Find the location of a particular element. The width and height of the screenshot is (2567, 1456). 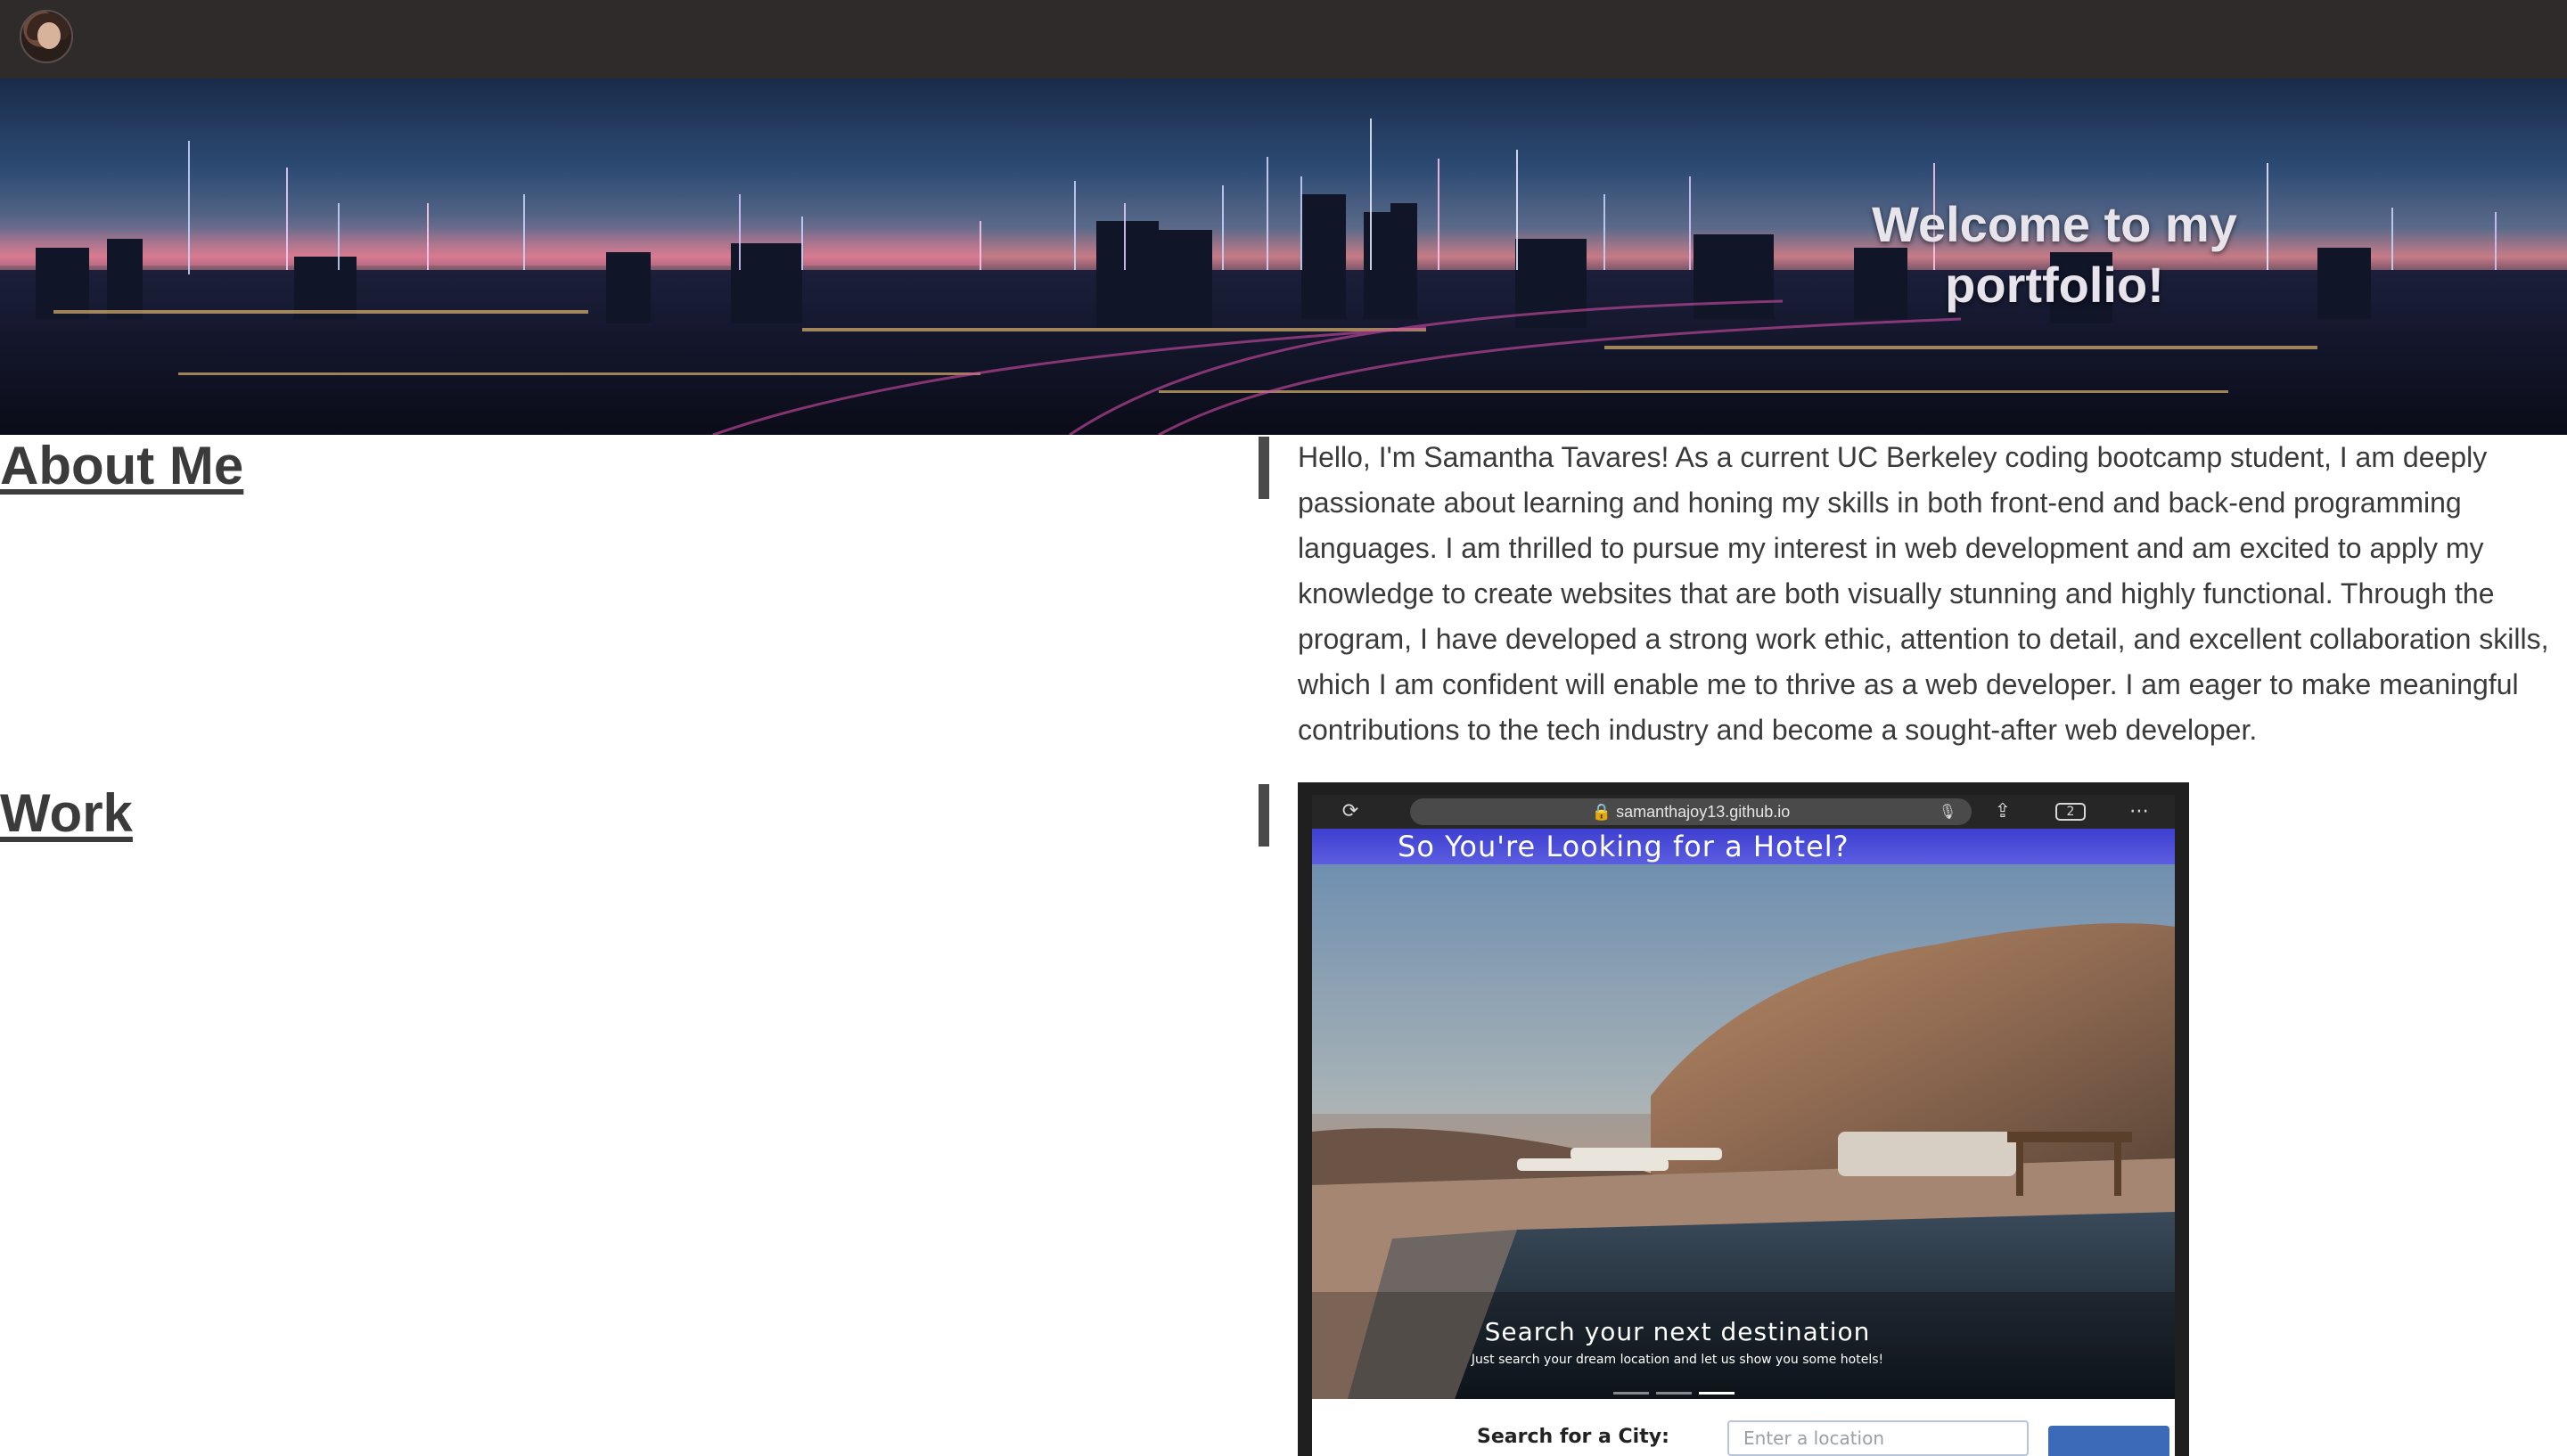

carousel-indicators is located at coordinates (1680, 1389).